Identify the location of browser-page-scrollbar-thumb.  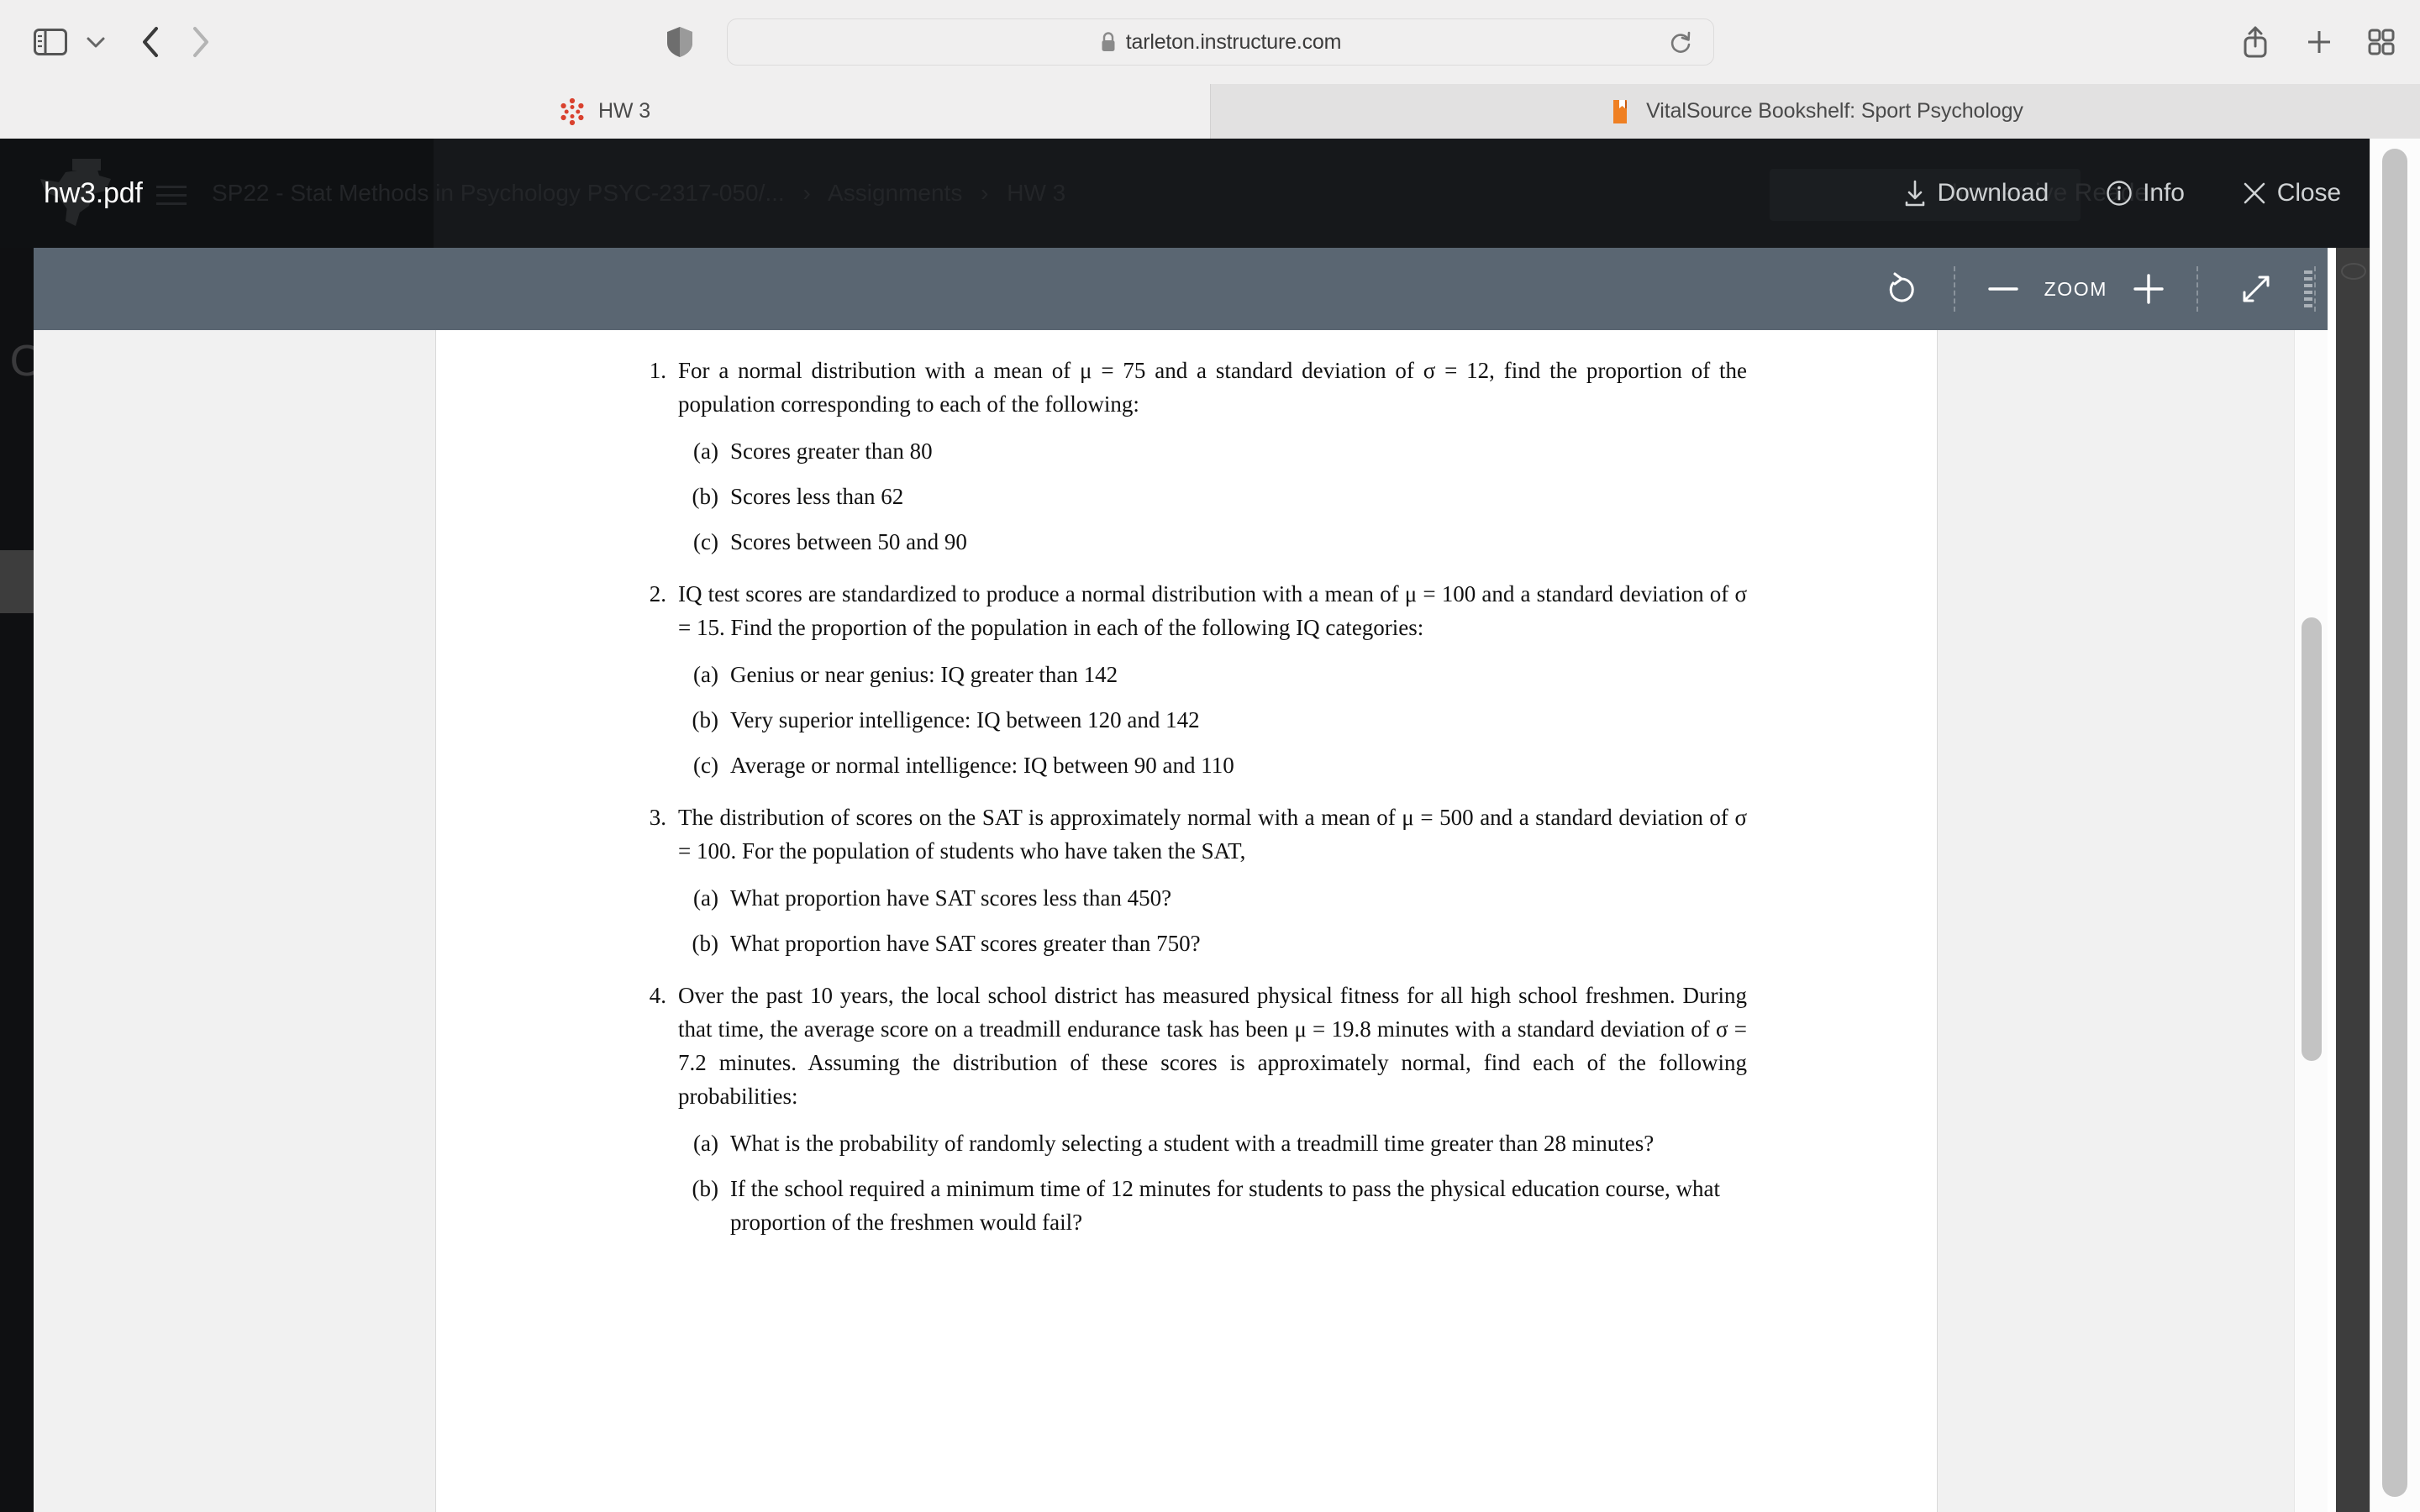
(2394, 823).